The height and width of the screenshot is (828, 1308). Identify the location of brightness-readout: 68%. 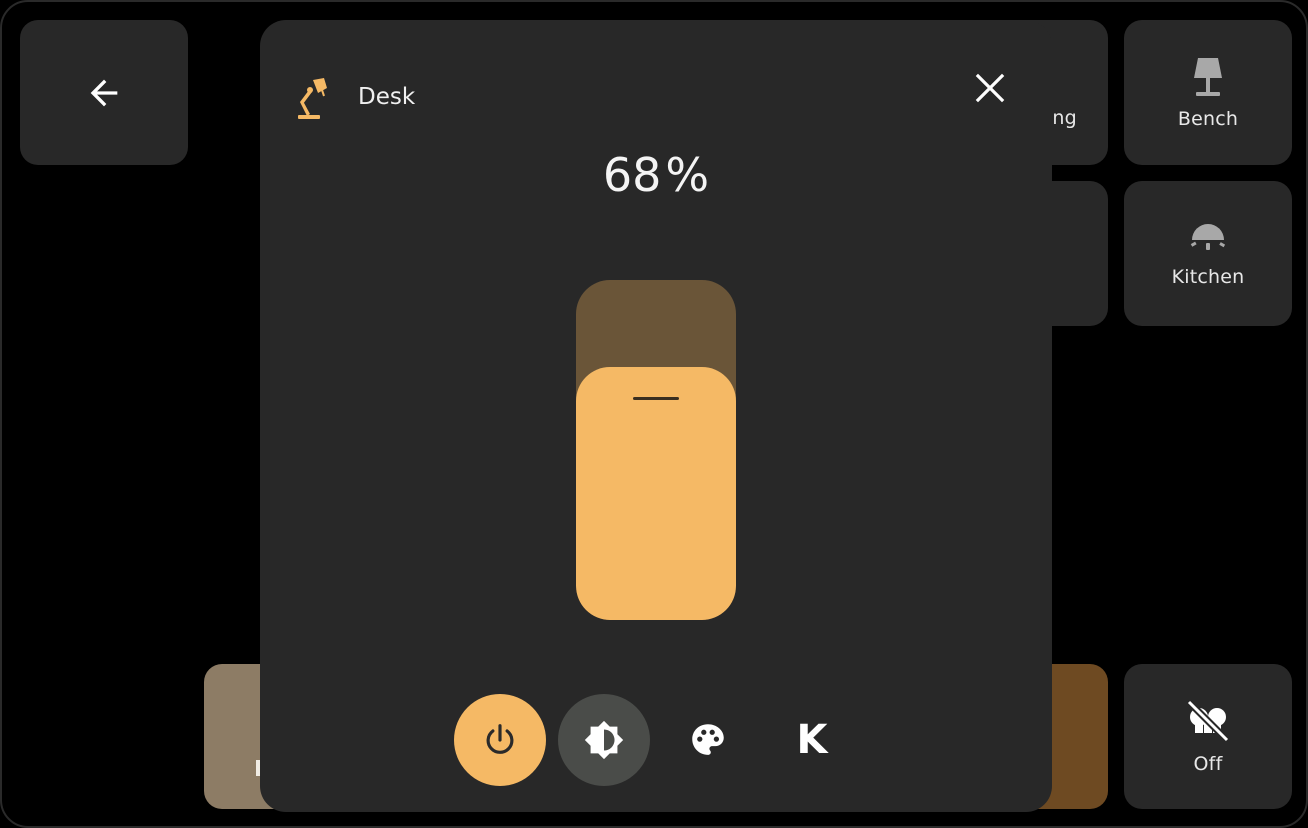
(656, 175).